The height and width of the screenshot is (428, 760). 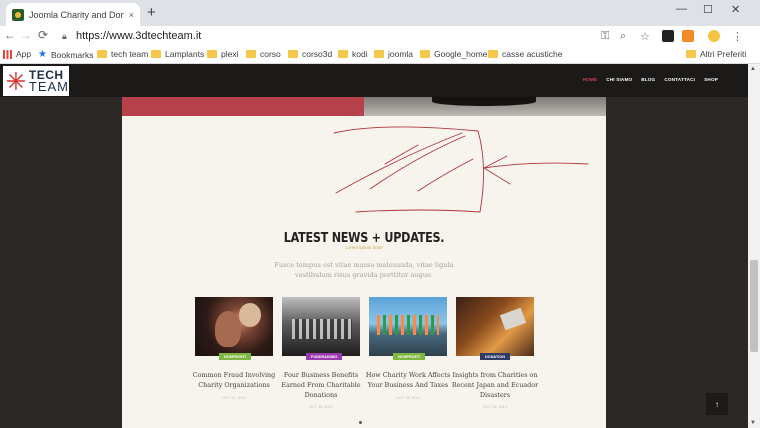 I want to click on star-icon: ★, so click(x=42, y=54).